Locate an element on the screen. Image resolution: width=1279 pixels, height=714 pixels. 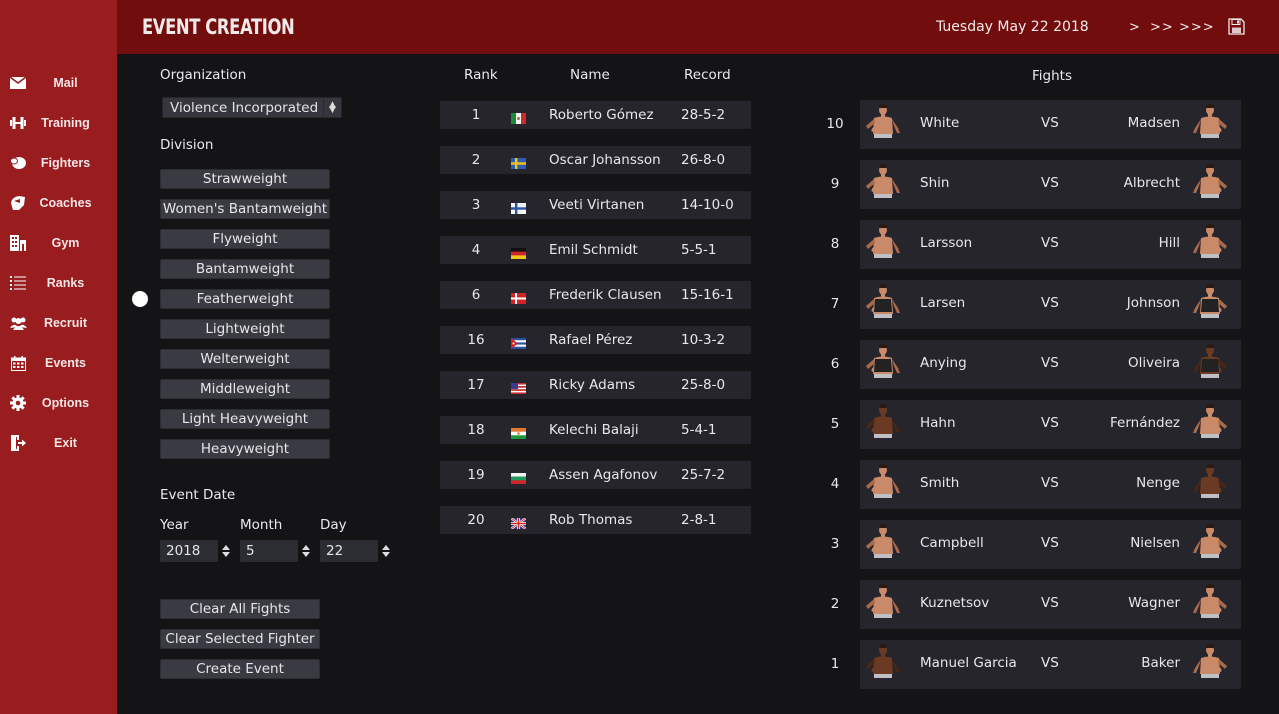
left-fighter-name: Larsson is located at coordinates (946, 243).